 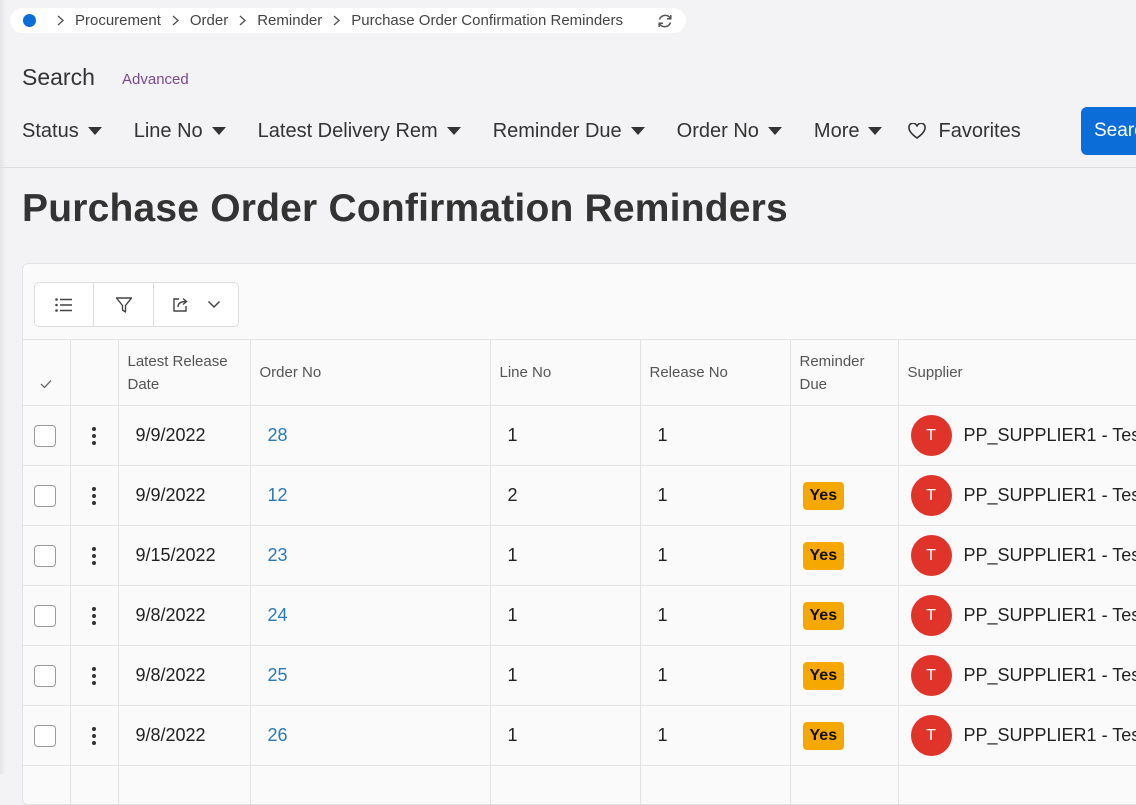 I want to click on chevron-down-icon, so click(x=214, y=304).